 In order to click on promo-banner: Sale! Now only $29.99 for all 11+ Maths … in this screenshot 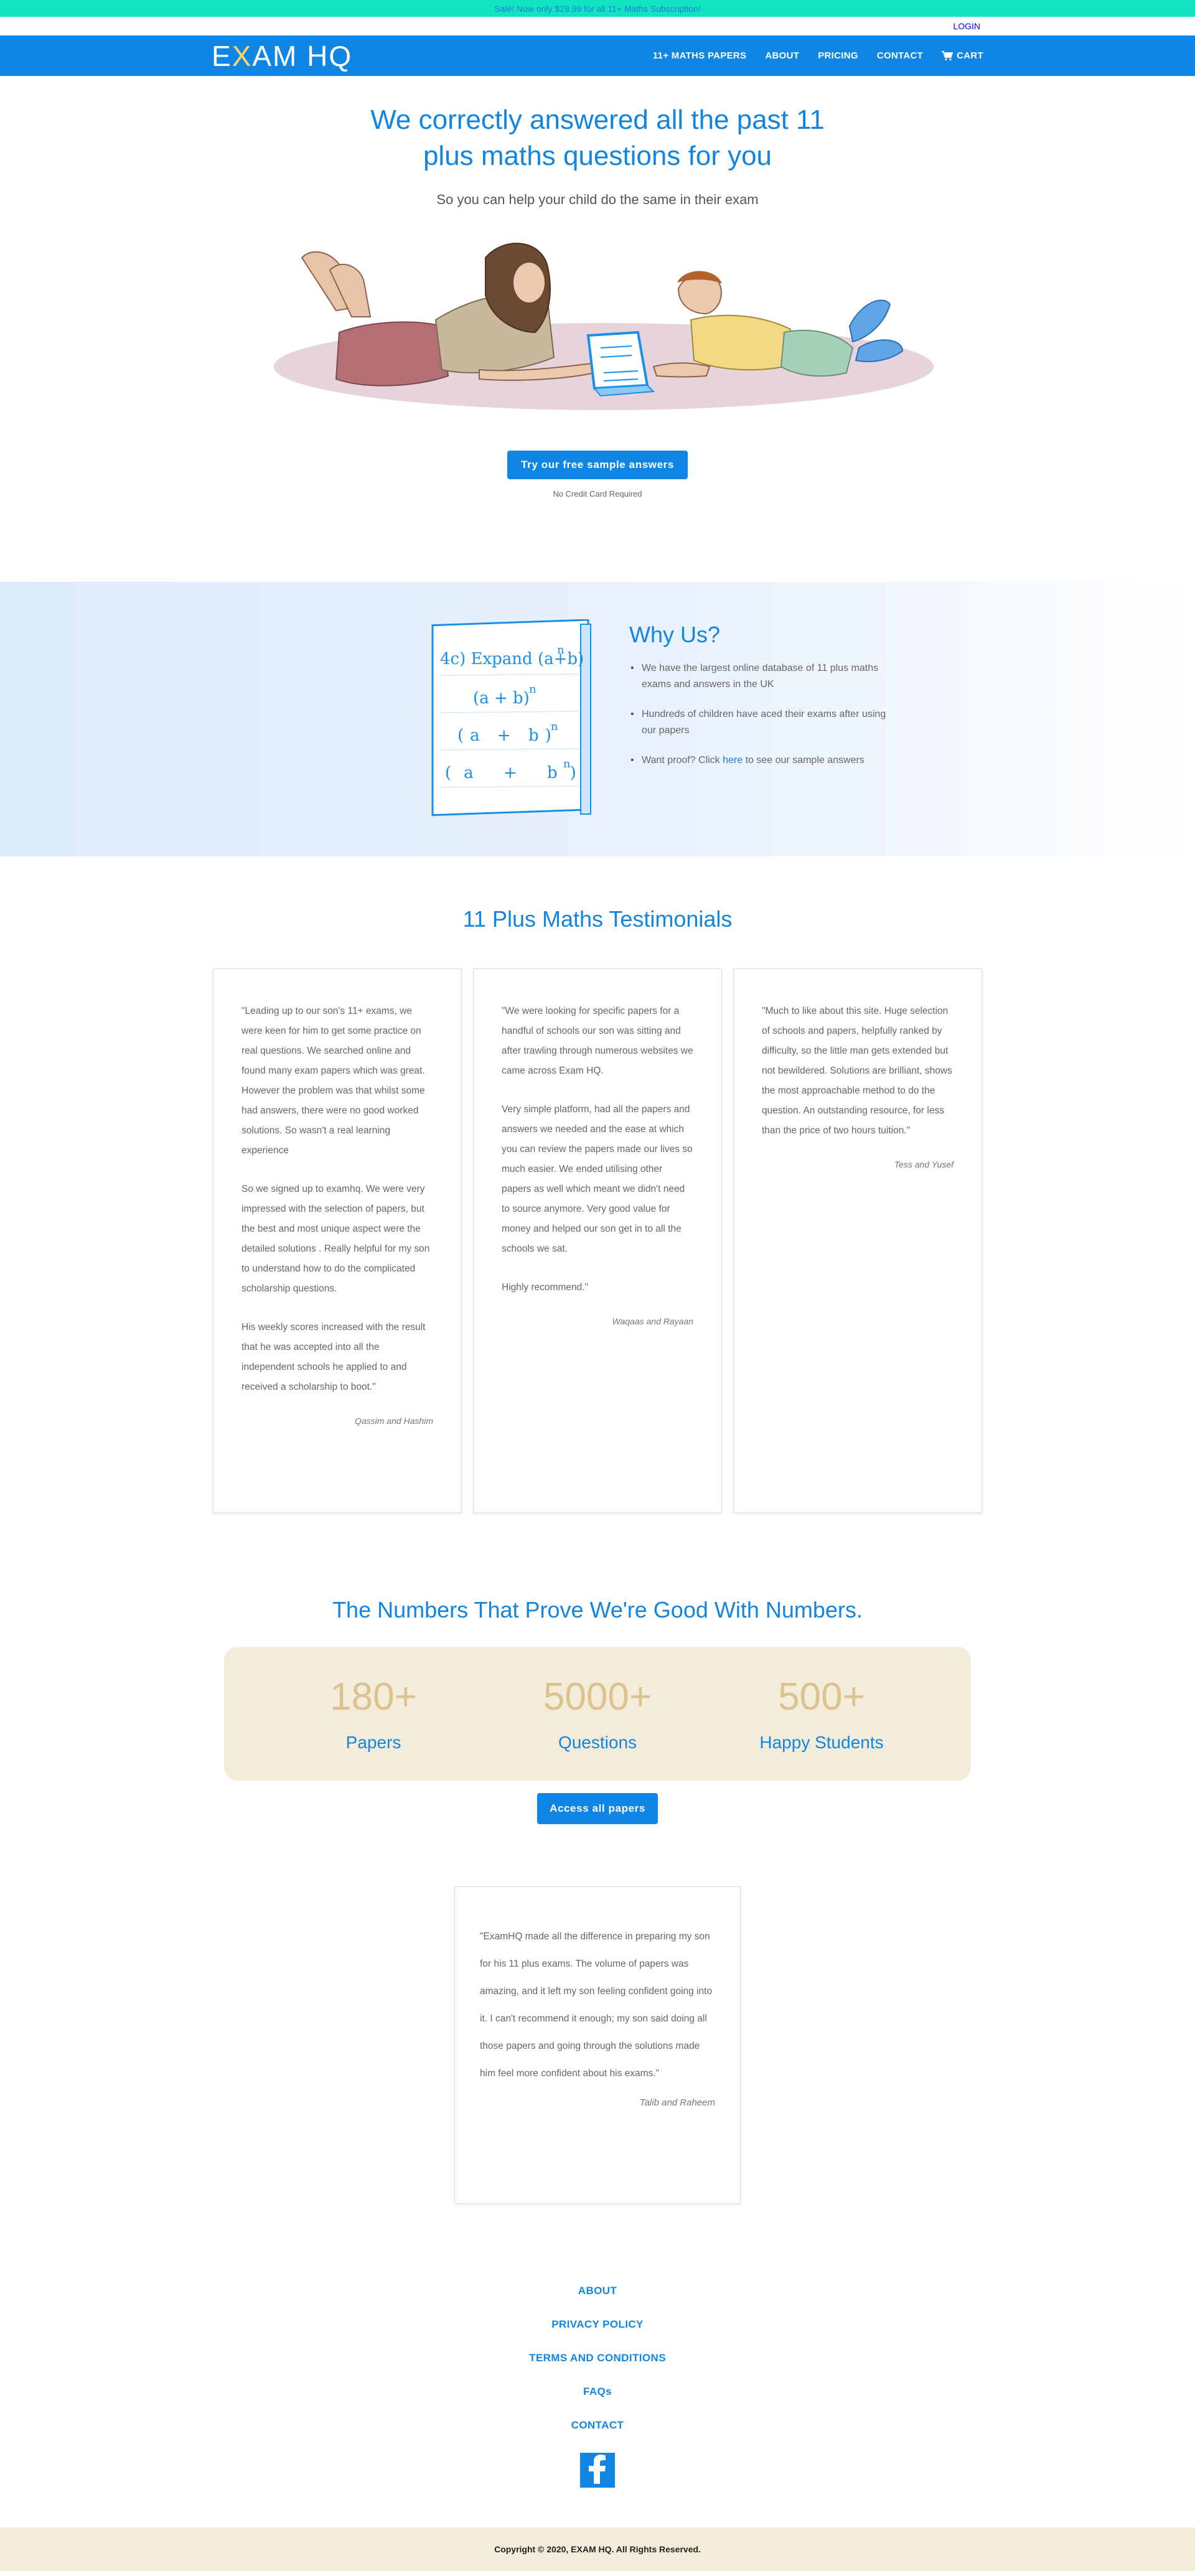, I will do `click(597, 8)`.